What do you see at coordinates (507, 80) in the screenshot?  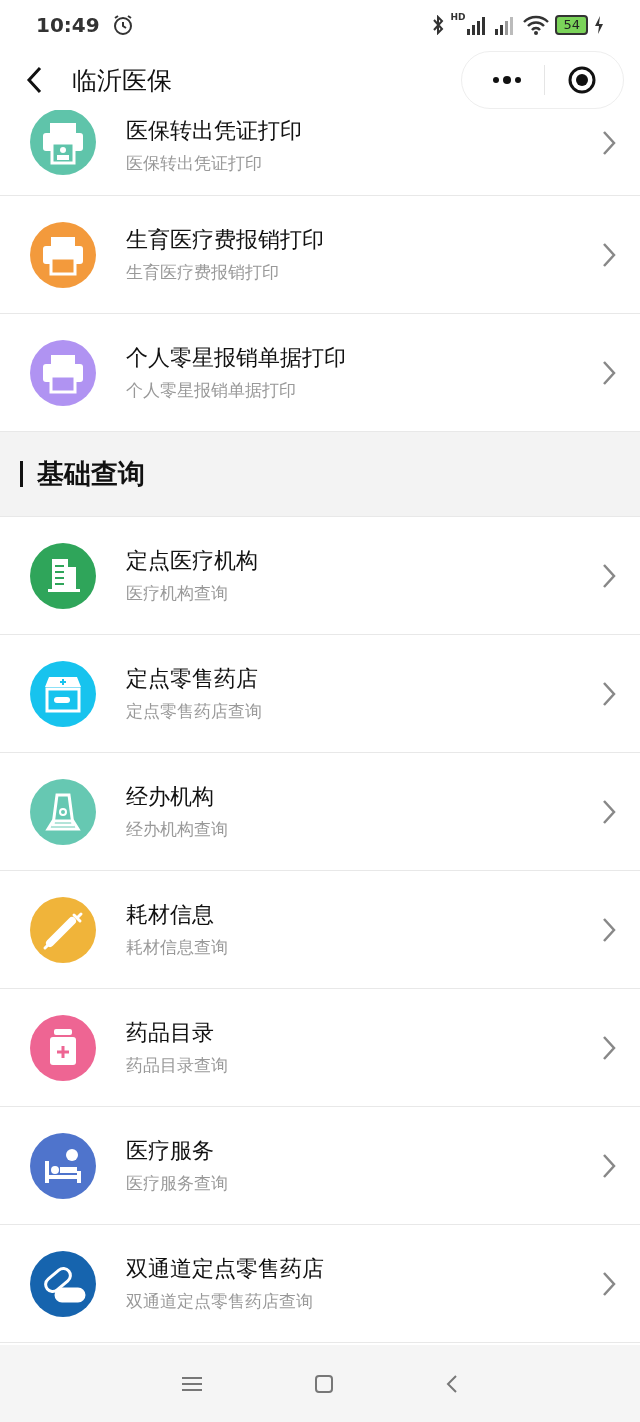 I see `more-icon` at bounding box center [507, 80].